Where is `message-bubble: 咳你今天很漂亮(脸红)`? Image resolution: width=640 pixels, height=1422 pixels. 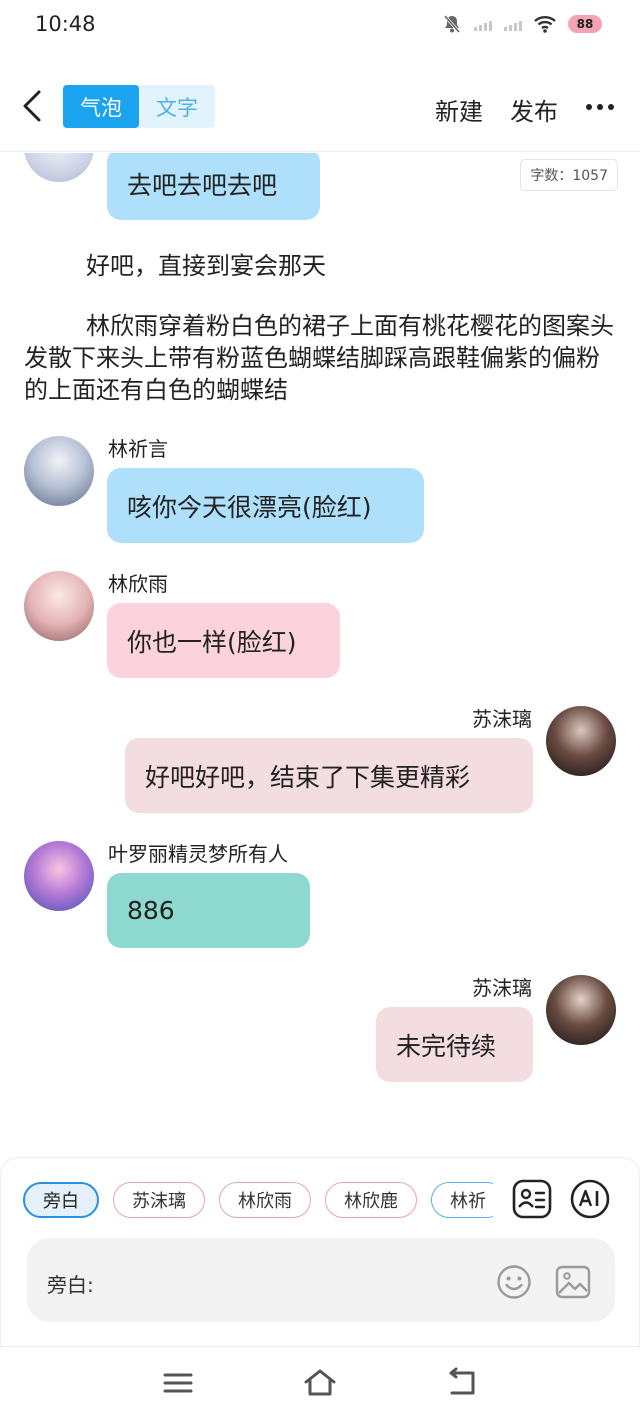
message-bubble: 咳你今天很漂亮(脸红) is located at coordinates (265, 505).